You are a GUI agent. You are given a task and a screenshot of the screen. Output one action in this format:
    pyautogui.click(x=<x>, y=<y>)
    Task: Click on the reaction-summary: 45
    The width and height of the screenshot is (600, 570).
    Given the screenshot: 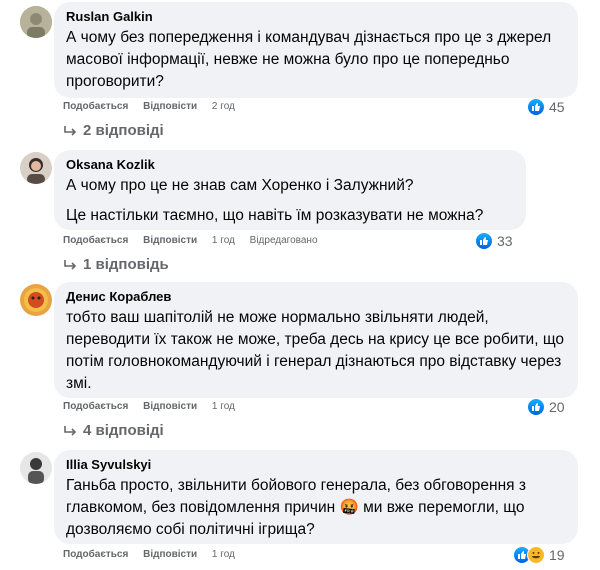 What is the action you would take?
    pyautogui.click(x=546, y=107)
    